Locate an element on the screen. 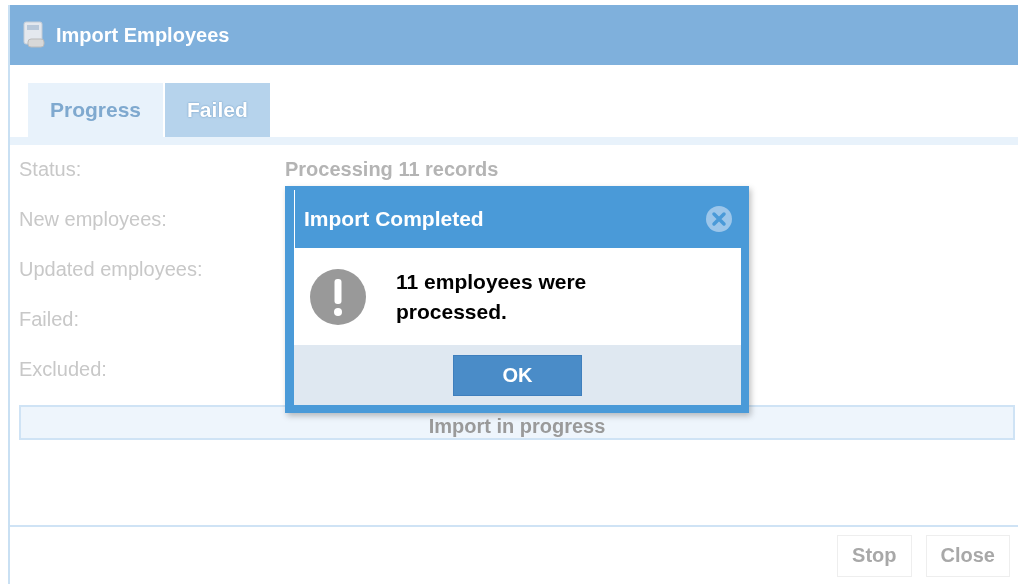 Image resolution: width=1018 pixels, height=584 pixels. close-icon is located at coordinates (719, 219).